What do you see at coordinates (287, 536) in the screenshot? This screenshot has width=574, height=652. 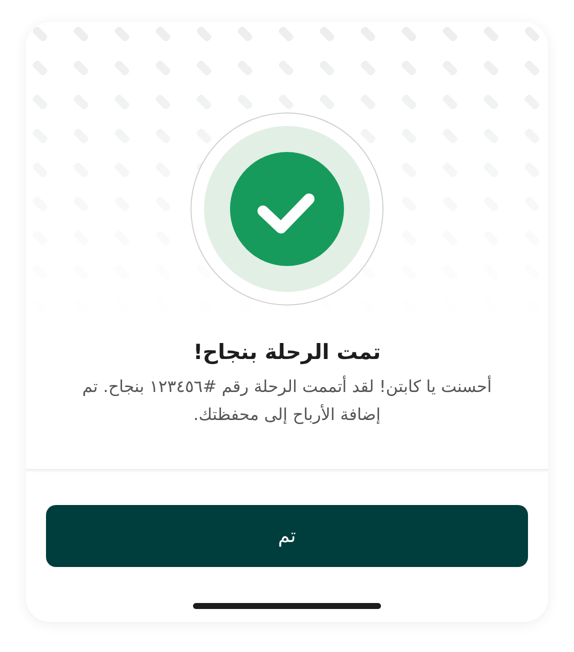 I see `done-button: تم` at bounding box center [287, 536].